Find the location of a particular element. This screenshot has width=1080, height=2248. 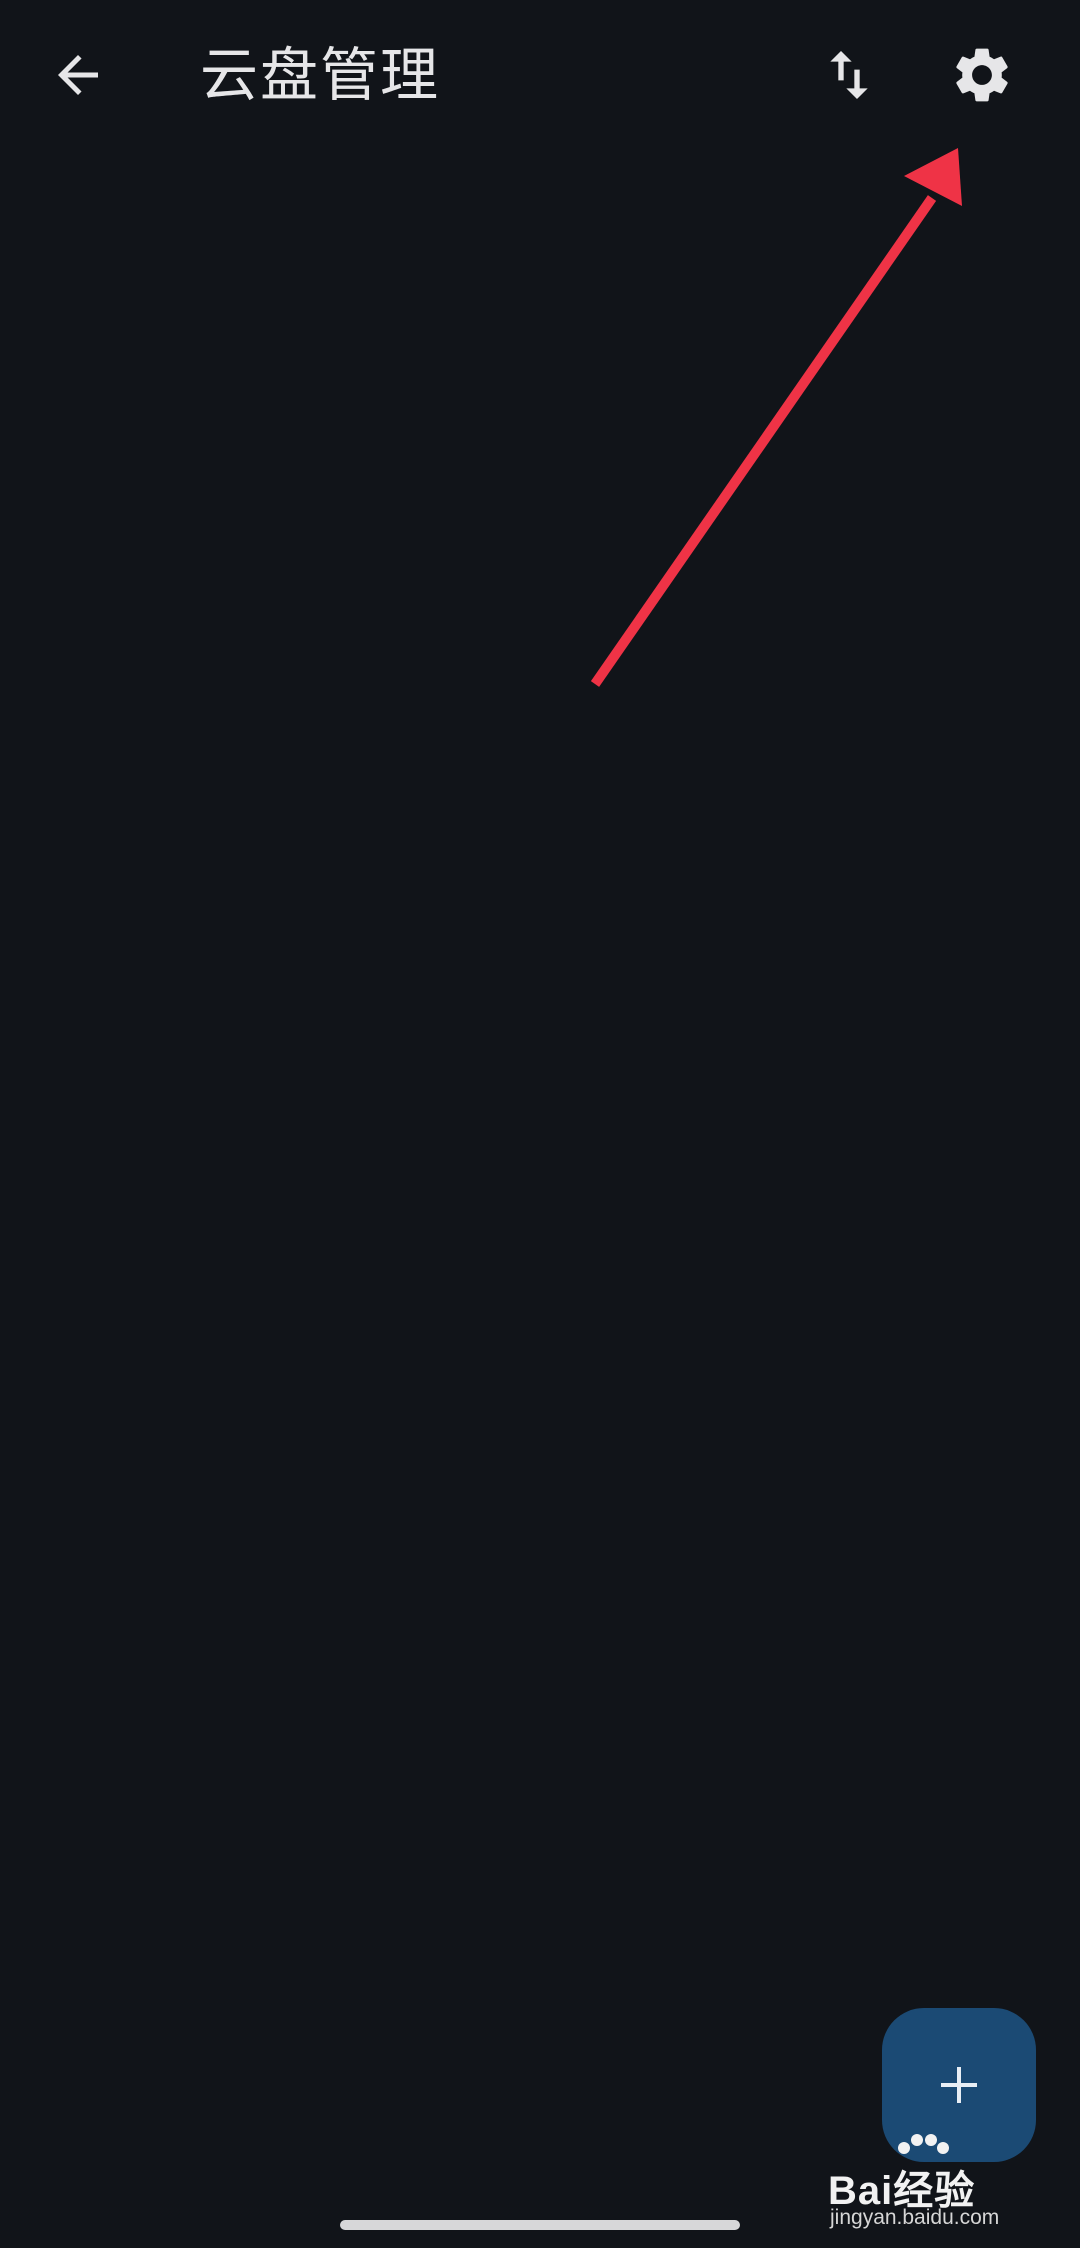

annotation-arrow is located at coordinates (776, 417).